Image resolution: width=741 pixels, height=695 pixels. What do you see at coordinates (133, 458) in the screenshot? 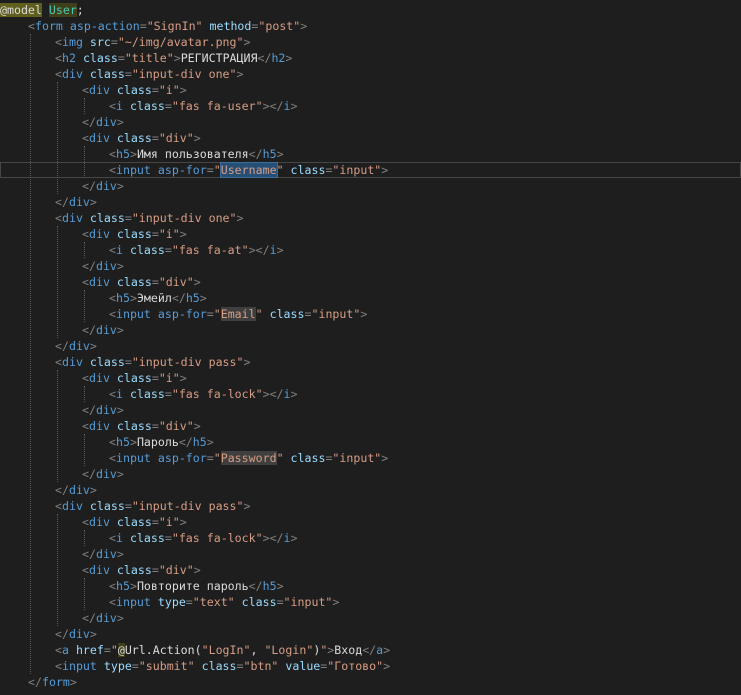
I see `code-token: input` at bounding box center [133, 458].